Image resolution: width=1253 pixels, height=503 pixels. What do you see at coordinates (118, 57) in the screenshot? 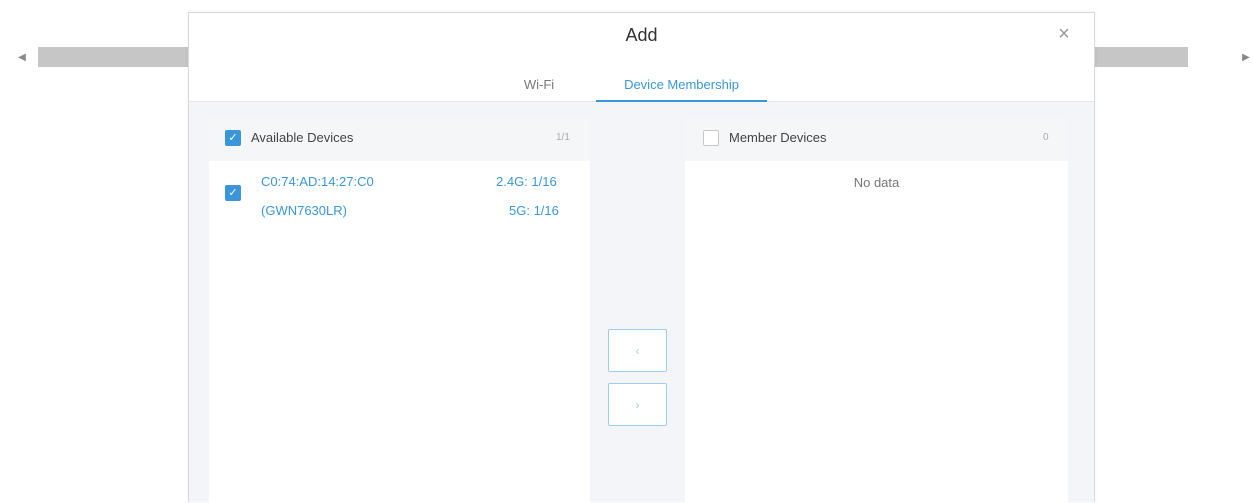
I see `scrollbar-thumb` at bounding box center [118, 57].